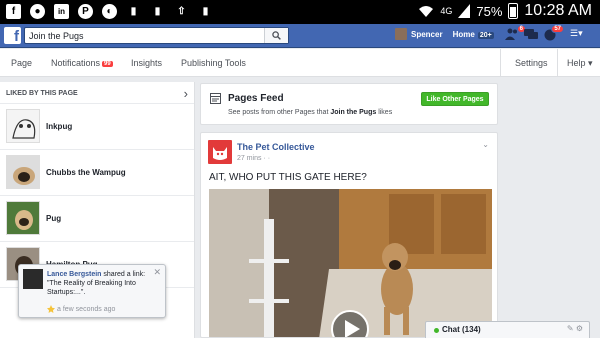 This screenshot has width=600, height=338. What do you see at coordinates (53, 218) in the screenshot?
I see `page-name: Pug` at bounding box center [53, 218].